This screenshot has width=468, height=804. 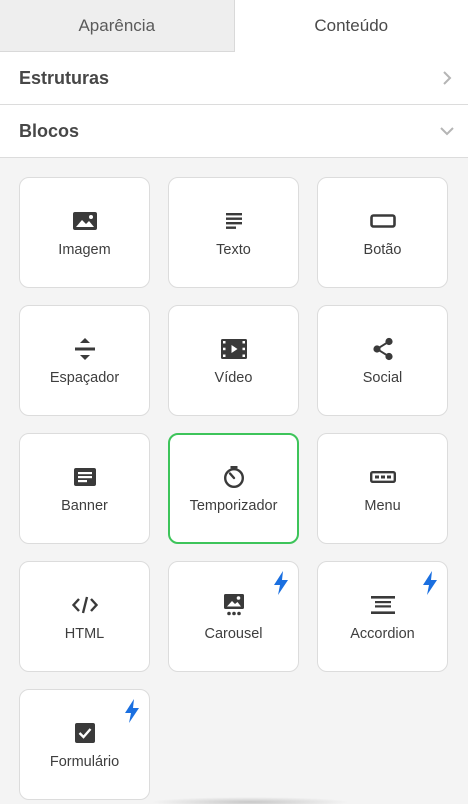 I want to click on block-label: Accordion, so click(x=382, y=633).